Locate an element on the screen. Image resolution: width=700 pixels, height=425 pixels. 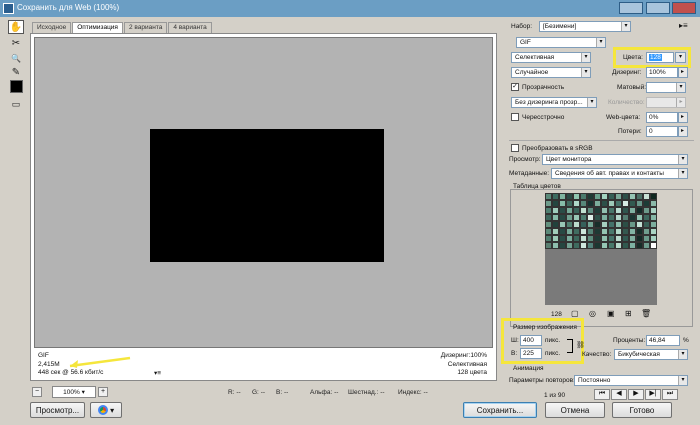
zoom-icon: 🔍 is located at coordinates (16, 58).